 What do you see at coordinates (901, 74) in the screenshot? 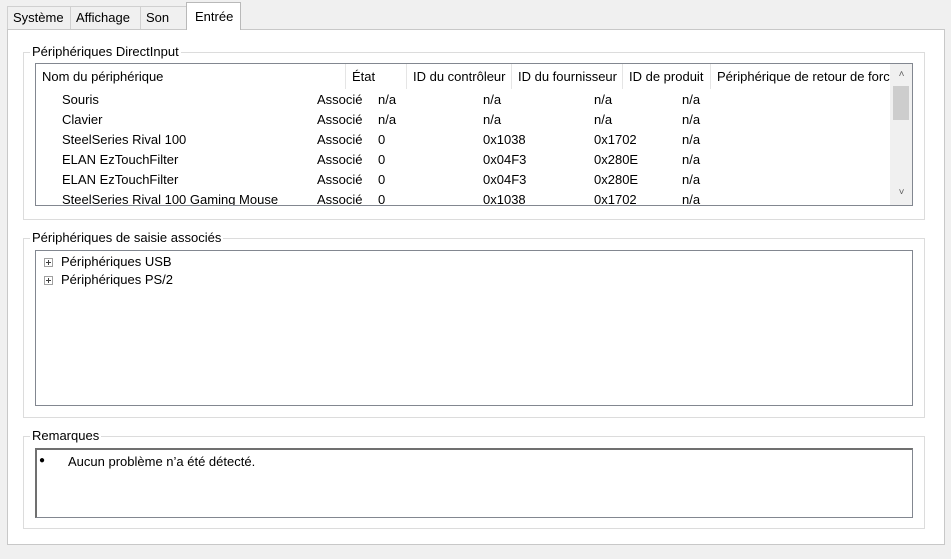
I see `scroll-up-arrow-icon: ˄` at bounding box center [901, 74].